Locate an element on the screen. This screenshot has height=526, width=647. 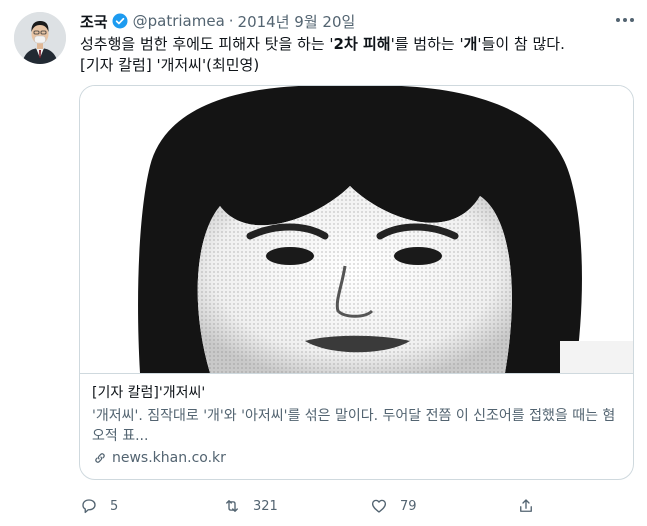
author-name: 조국 is located at coordinates (94, 21).